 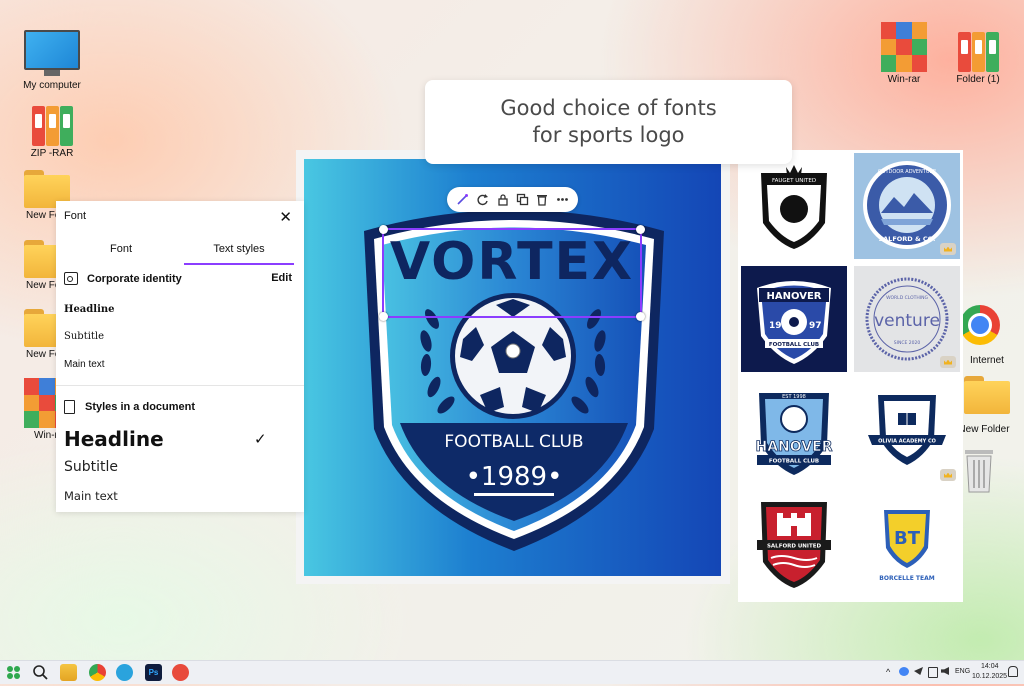 I want to click on panel-divider, so click(x=180, y=385).